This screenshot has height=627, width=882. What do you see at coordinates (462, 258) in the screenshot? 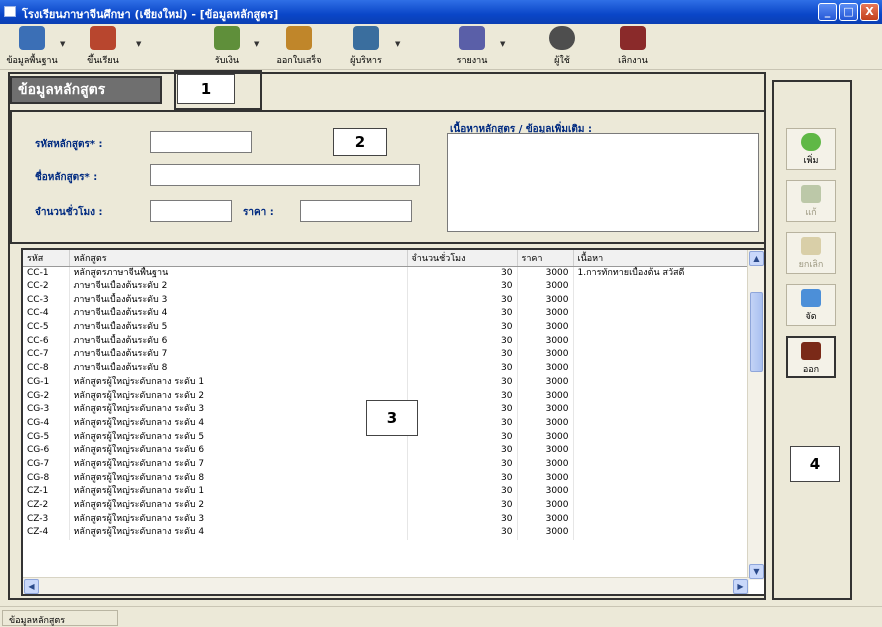
I see `column-header-hours: จำนวนชั่วโมง` at bounding box center [462, 258].